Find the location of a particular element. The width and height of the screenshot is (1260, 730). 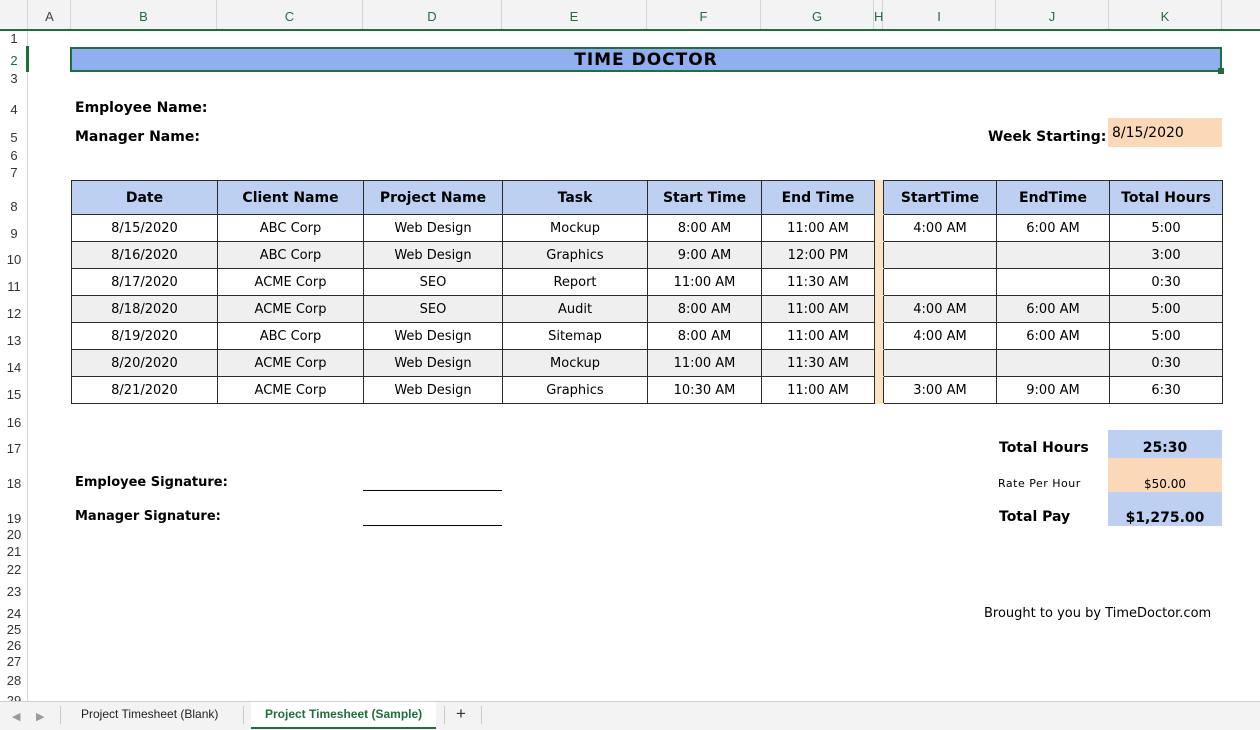

cell-end-time: 12:00 PM is located at coordinates (818, 255).